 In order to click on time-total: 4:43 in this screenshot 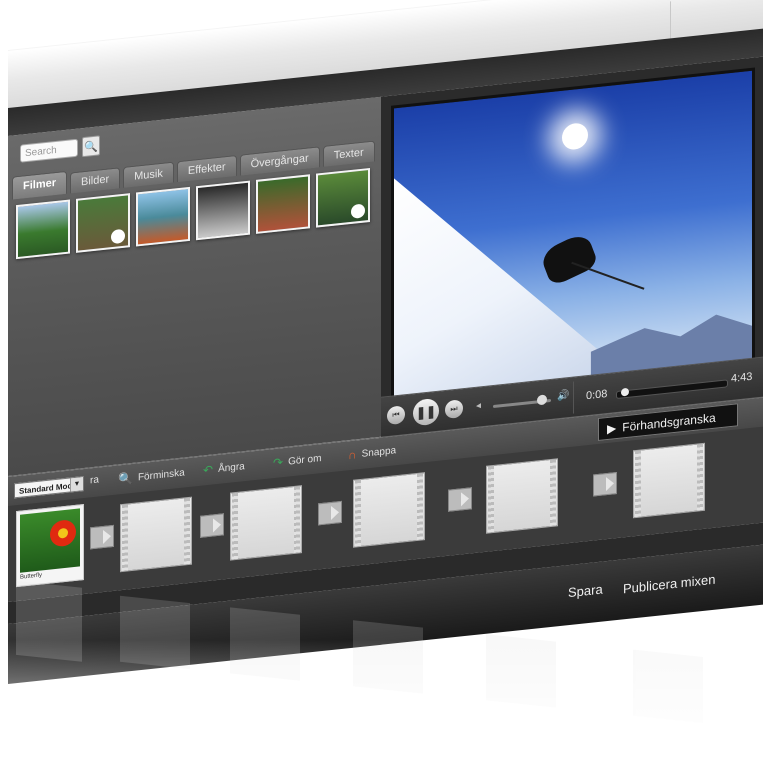, I will do `click(742, 378)`.